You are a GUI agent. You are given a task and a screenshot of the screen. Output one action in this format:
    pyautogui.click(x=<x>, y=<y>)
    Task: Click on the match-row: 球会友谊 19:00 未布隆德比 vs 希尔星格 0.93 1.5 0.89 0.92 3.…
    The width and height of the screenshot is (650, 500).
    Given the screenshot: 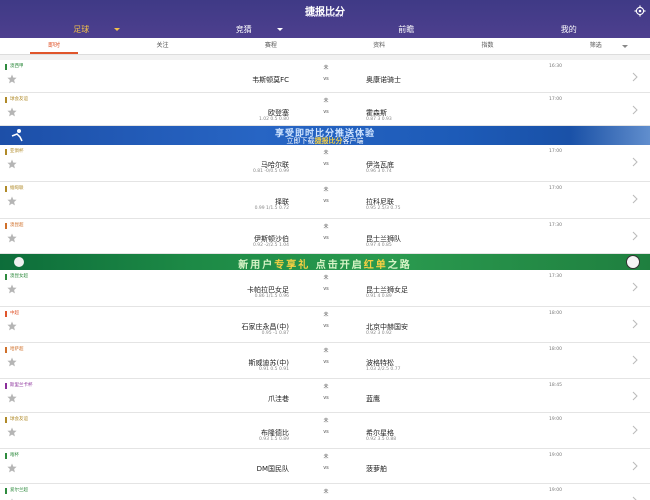 What is the action you would take?
    pyautogui.click(x=325, y=431)
    